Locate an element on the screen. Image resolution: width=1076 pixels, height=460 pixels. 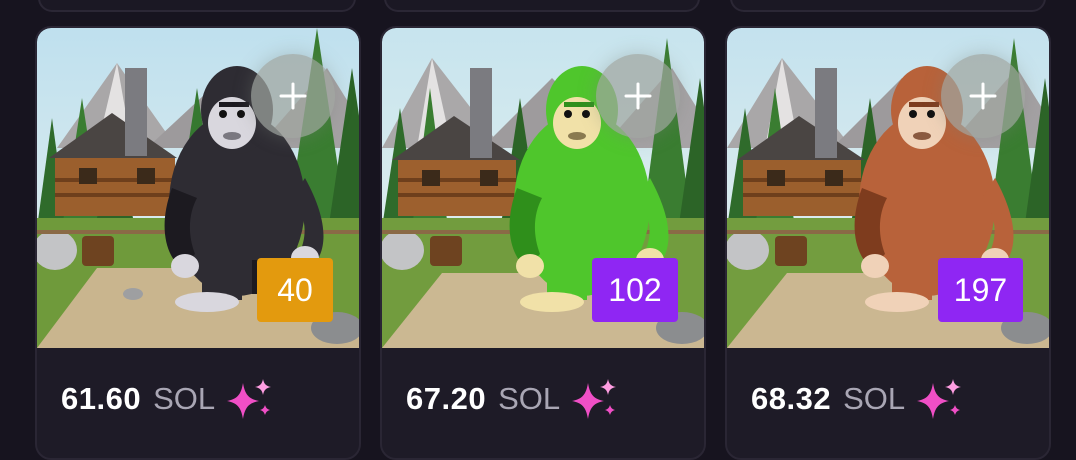
price-row: 67.20 SOL is located at coordinates (511, 399).